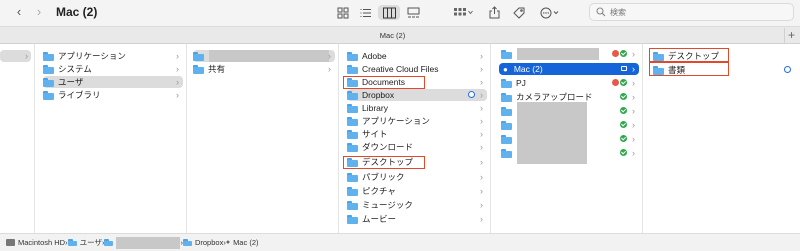  I want to click on list-item: 共有 ›, so click(264, 69).